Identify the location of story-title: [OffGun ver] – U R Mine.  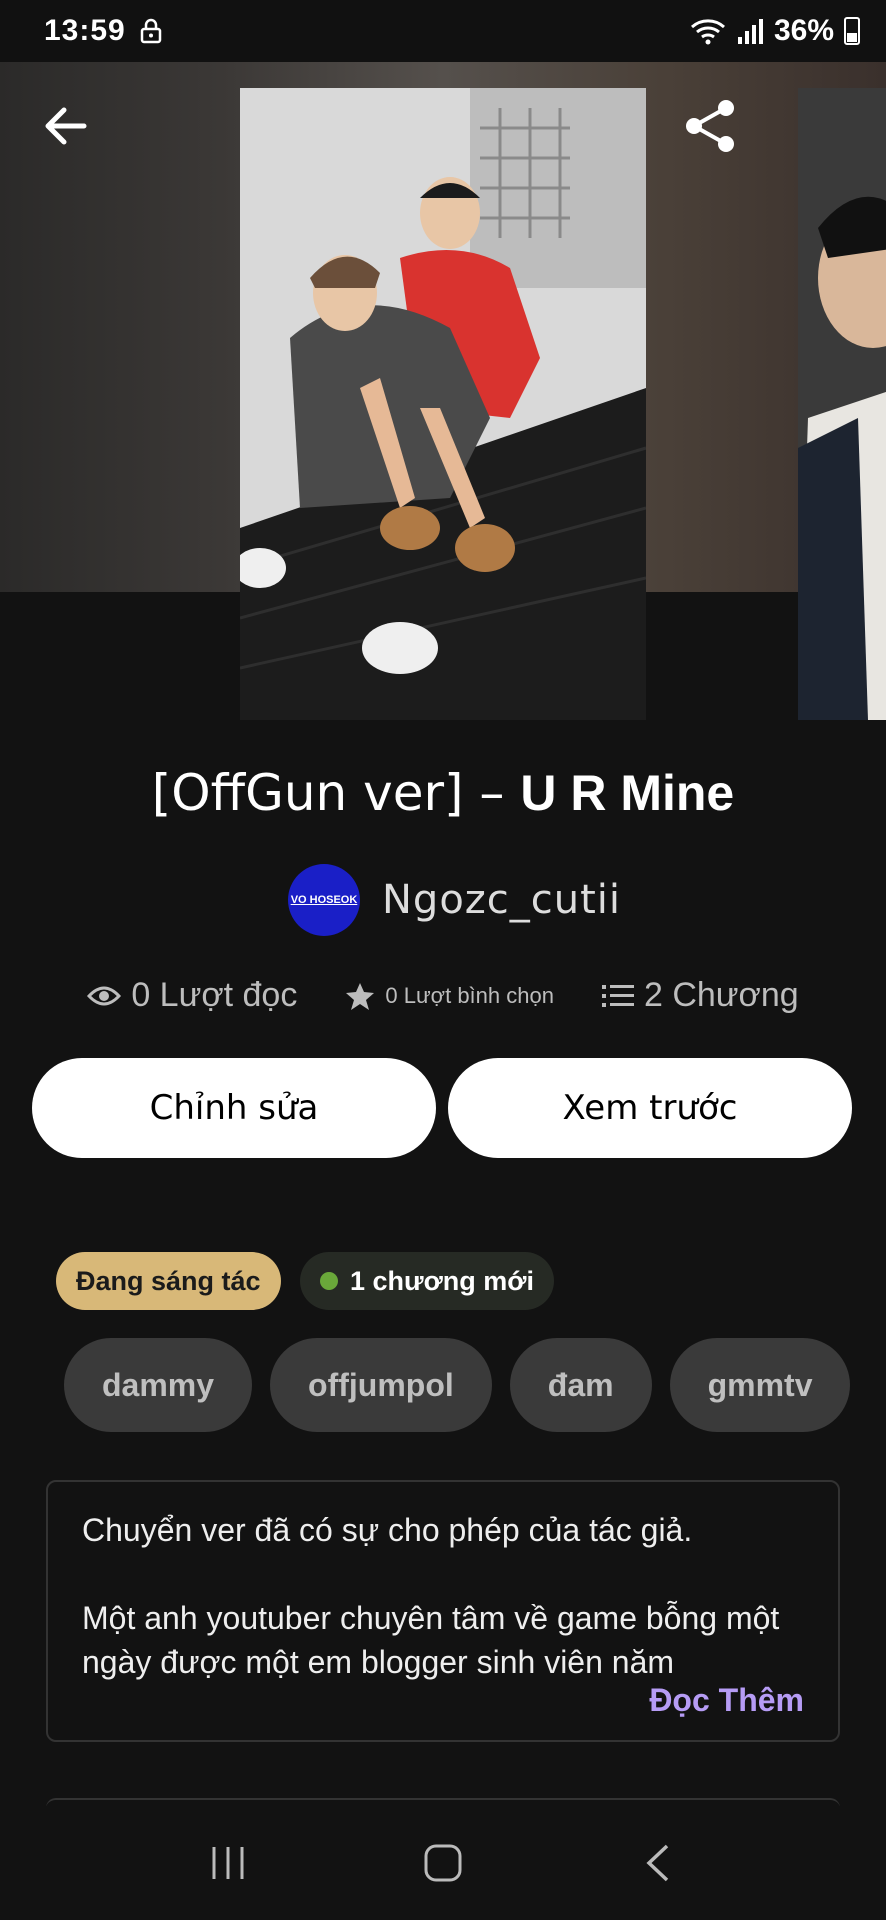
(443, 793).